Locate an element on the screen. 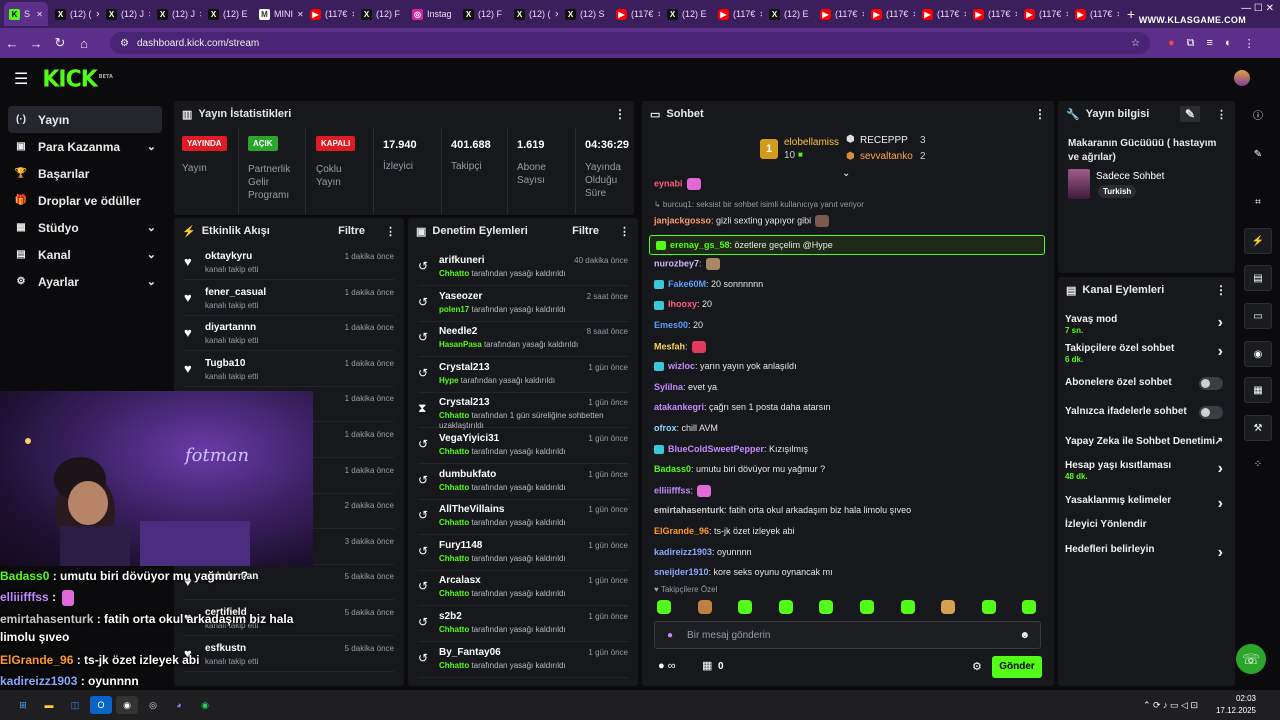 Image resolution: width=1280 pixels, height=720 pixels. chat-message: Sylilna: evet ya is located at coordinates (685, 387).